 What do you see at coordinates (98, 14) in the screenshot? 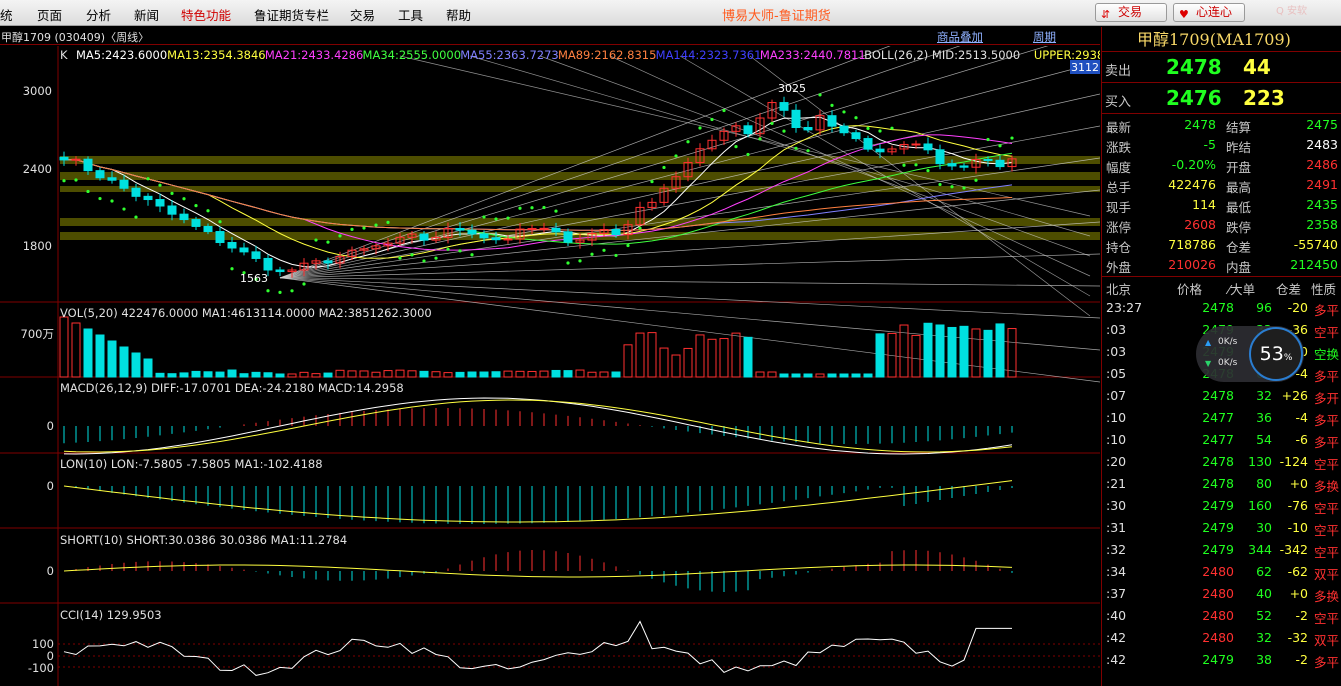
I see `menu-item-2: 分析` at bounding box center [98, 14].